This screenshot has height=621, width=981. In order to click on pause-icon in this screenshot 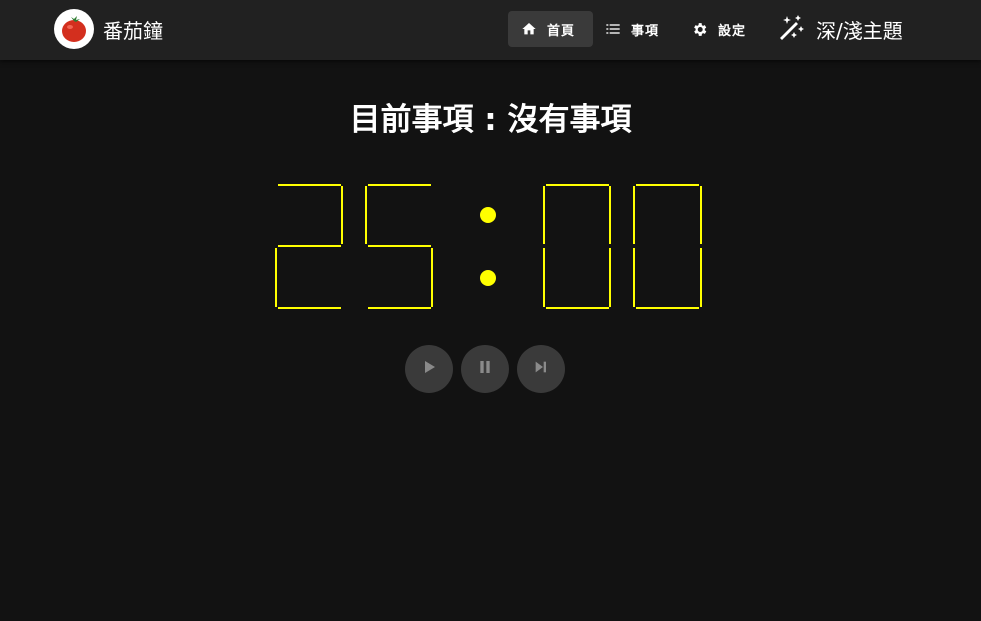, I will do `click(485, 369)`.